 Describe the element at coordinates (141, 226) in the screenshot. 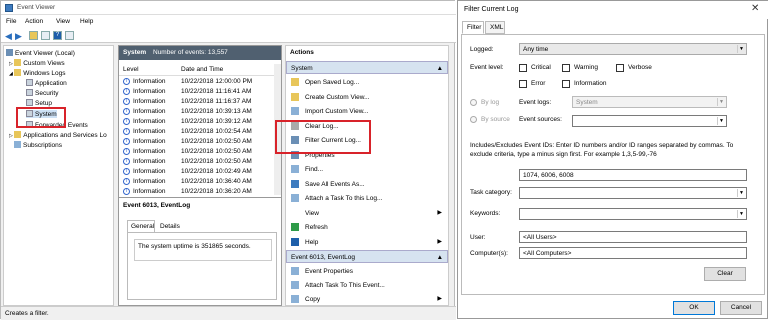

I see `tab-general: General` at that location.